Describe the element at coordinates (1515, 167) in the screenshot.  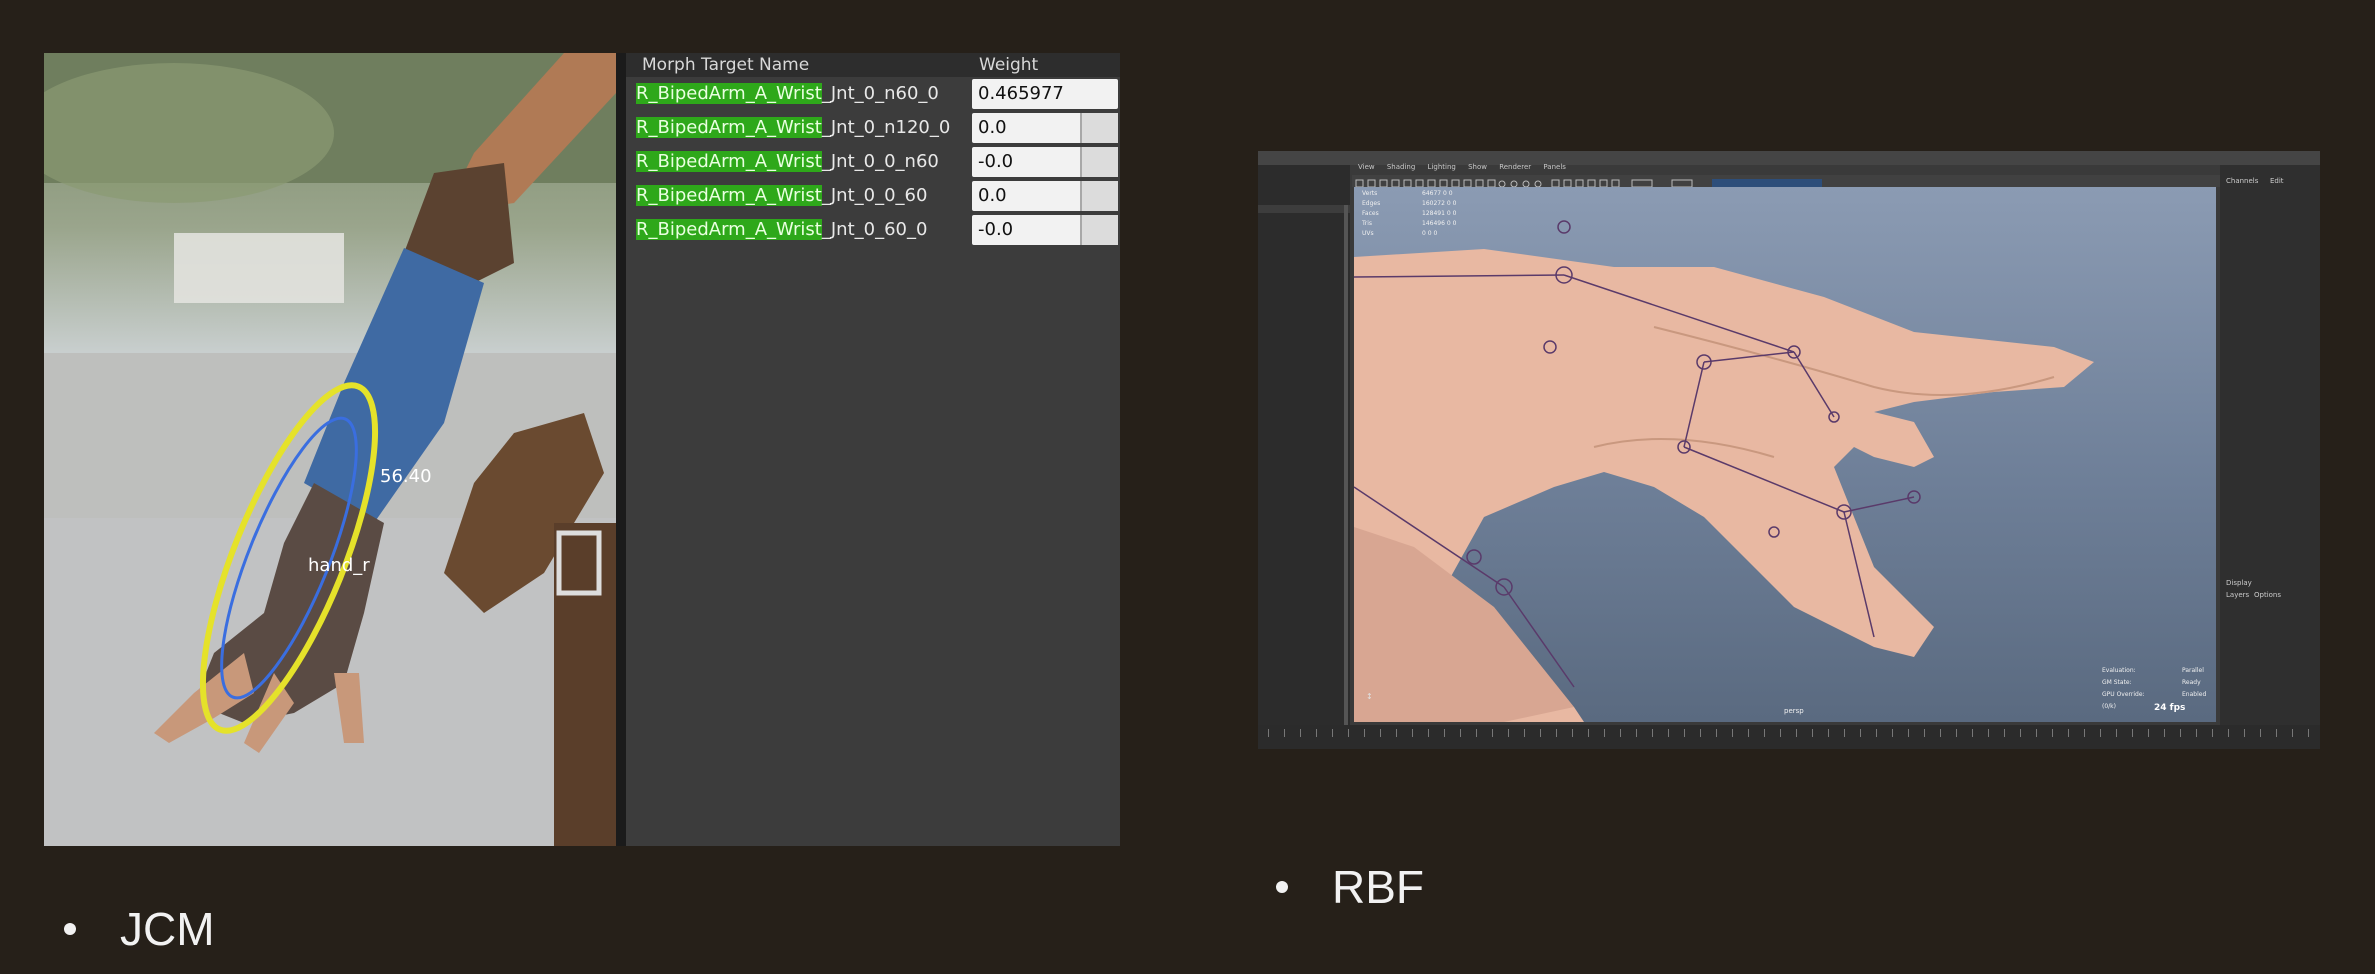
I see `menu-renderer: Renderer` at that location.